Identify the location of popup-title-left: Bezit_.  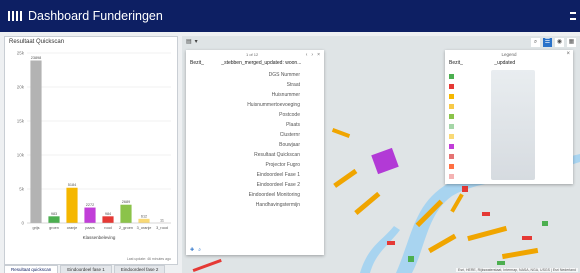
(197, 63).